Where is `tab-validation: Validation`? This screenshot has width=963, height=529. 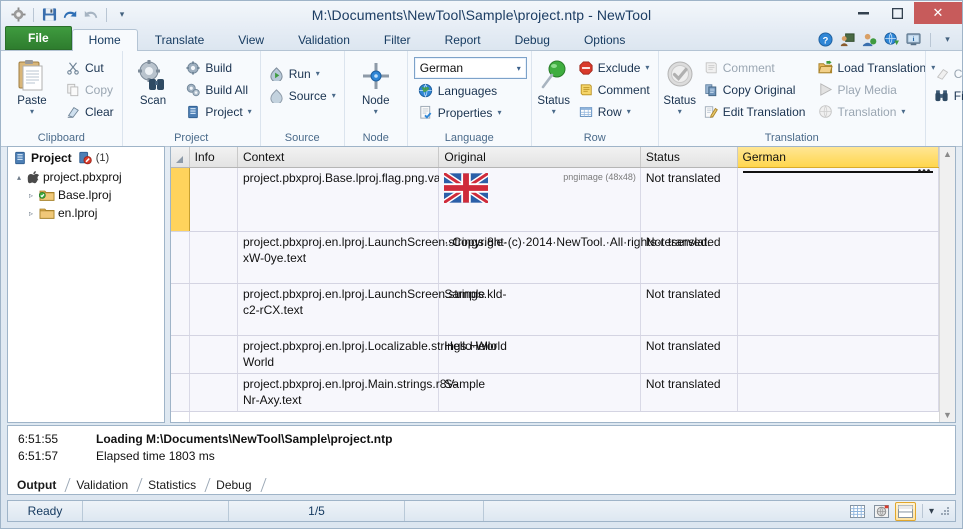
tab-validation: Validation is located at coordinates (324, 40).